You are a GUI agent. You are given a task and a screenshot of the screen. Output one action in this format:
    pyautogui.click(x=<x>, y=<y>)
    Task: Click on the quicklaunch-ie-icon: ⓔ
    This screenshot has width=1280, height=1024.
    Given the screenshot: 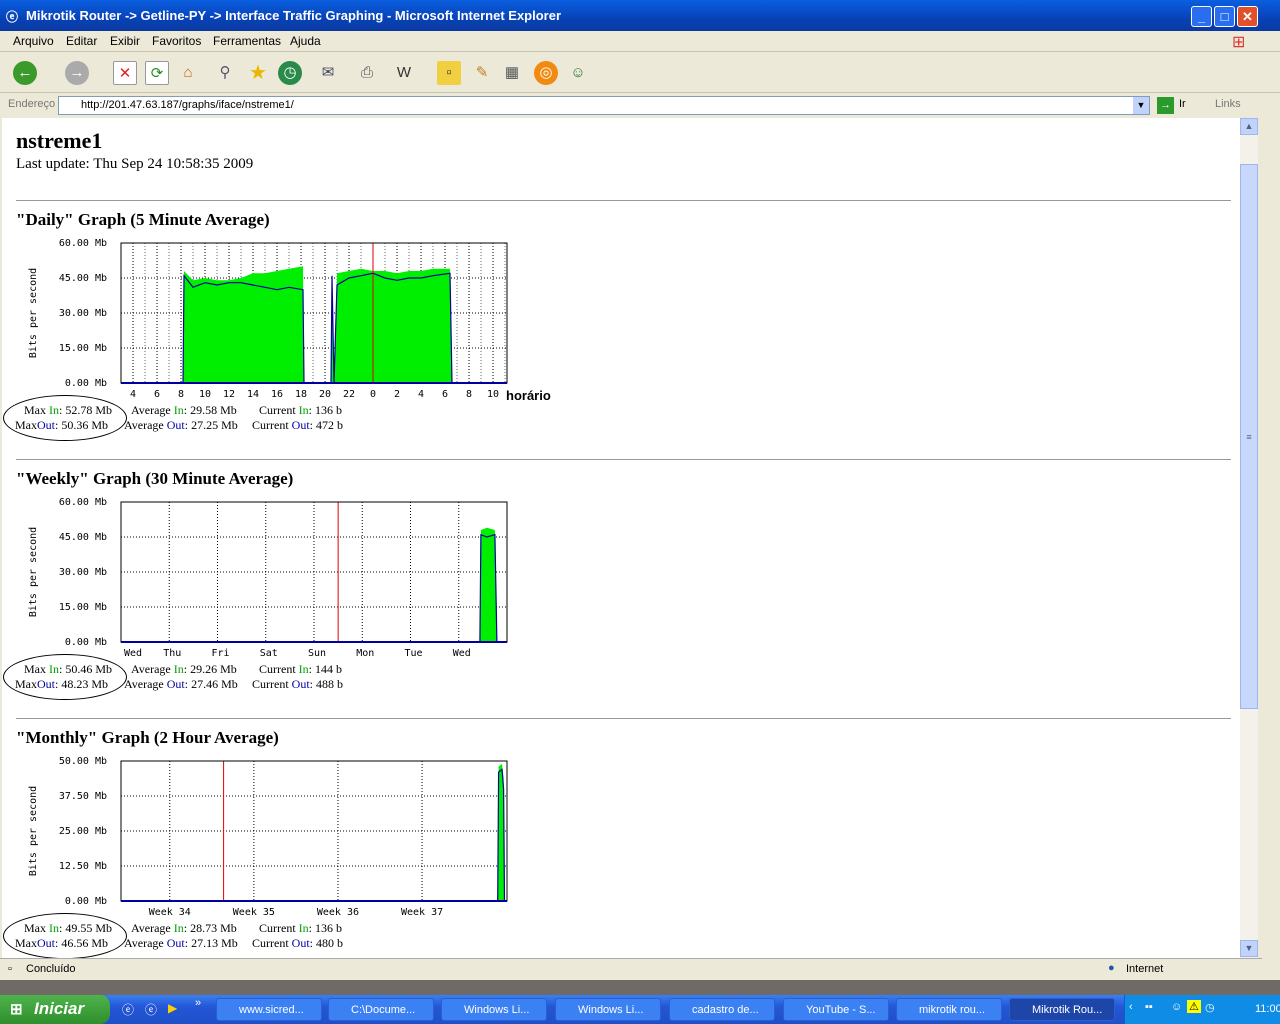 What is the action you would take?
    pyautogui.click(x=128, y=1009)
    